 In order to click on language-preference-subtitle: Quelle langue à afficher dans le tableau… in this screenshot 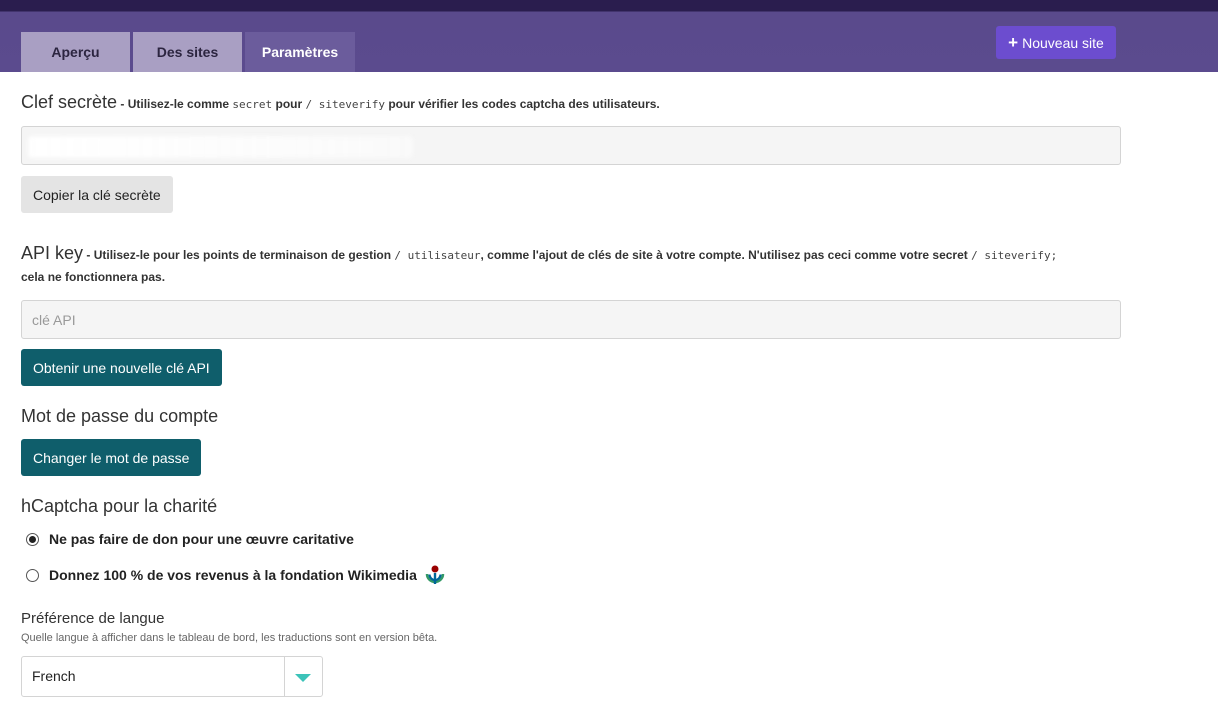, I will do `click(229, 638)`.